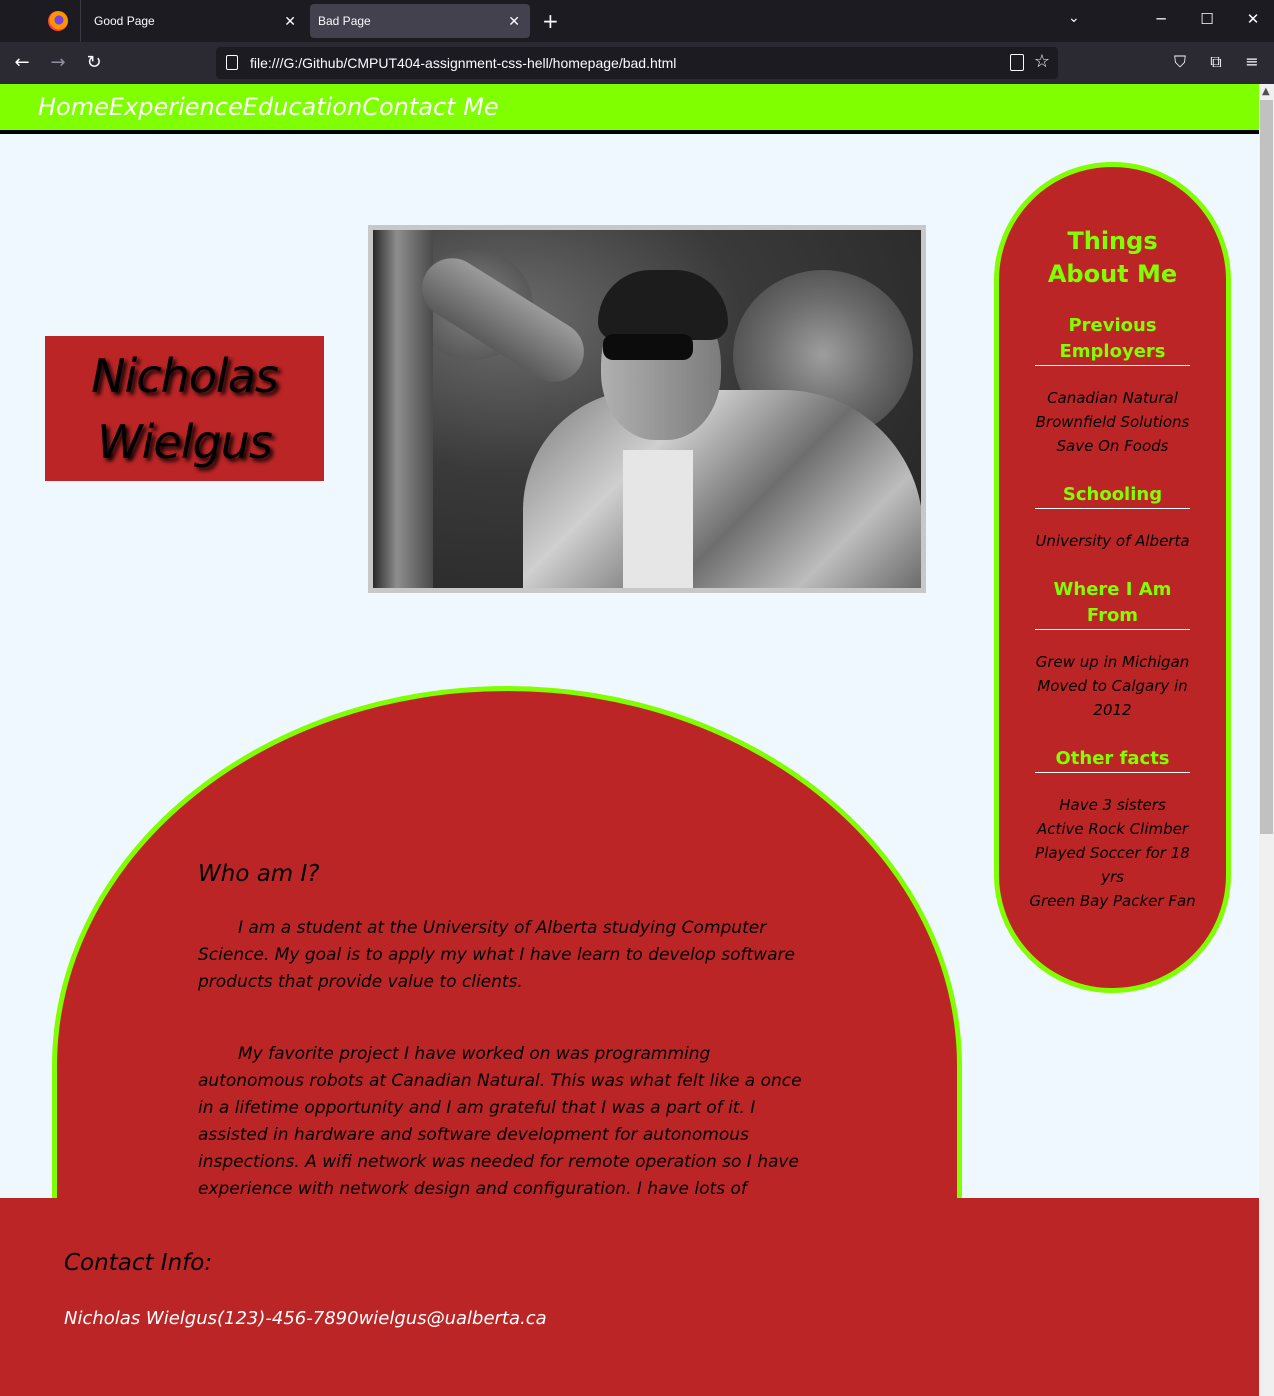  I want to click on contact-email: wielgus@ualberta.ca, so click(452, 1318).